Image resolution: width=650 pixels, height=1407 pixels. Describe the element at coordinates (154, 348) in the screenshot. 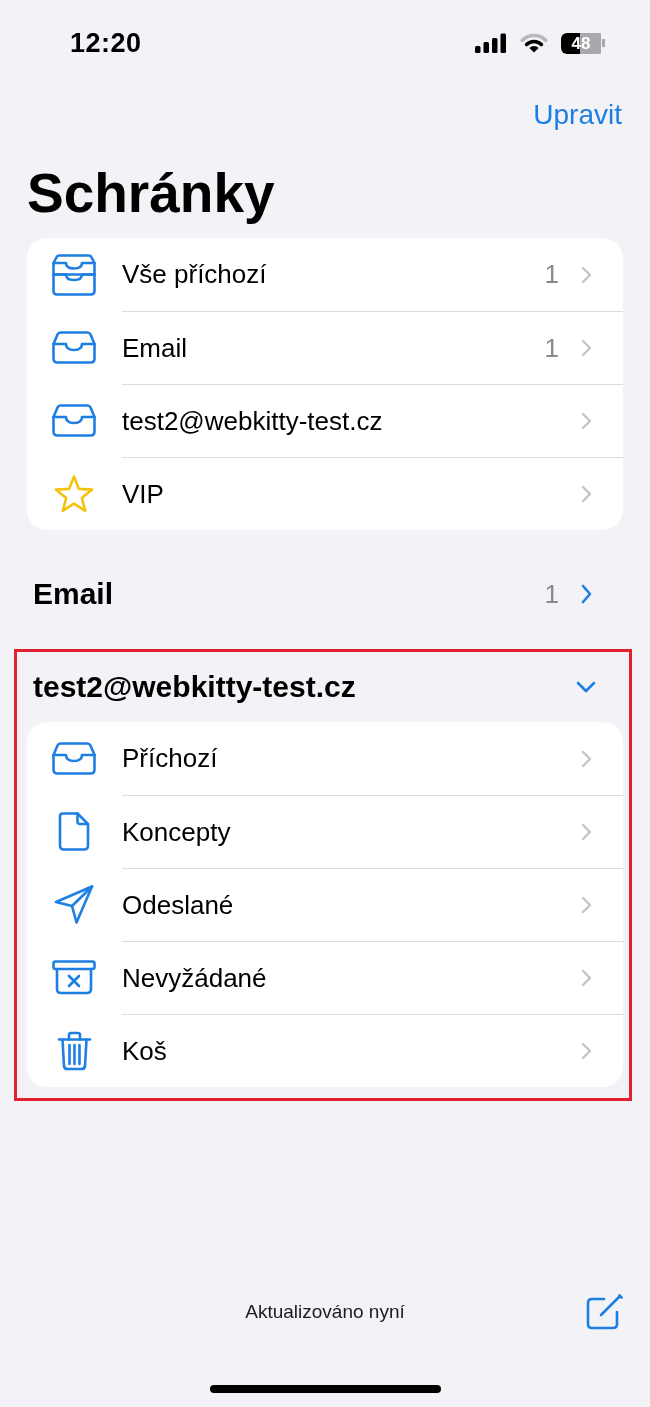

I see `mailbox-label: Email` at that location.